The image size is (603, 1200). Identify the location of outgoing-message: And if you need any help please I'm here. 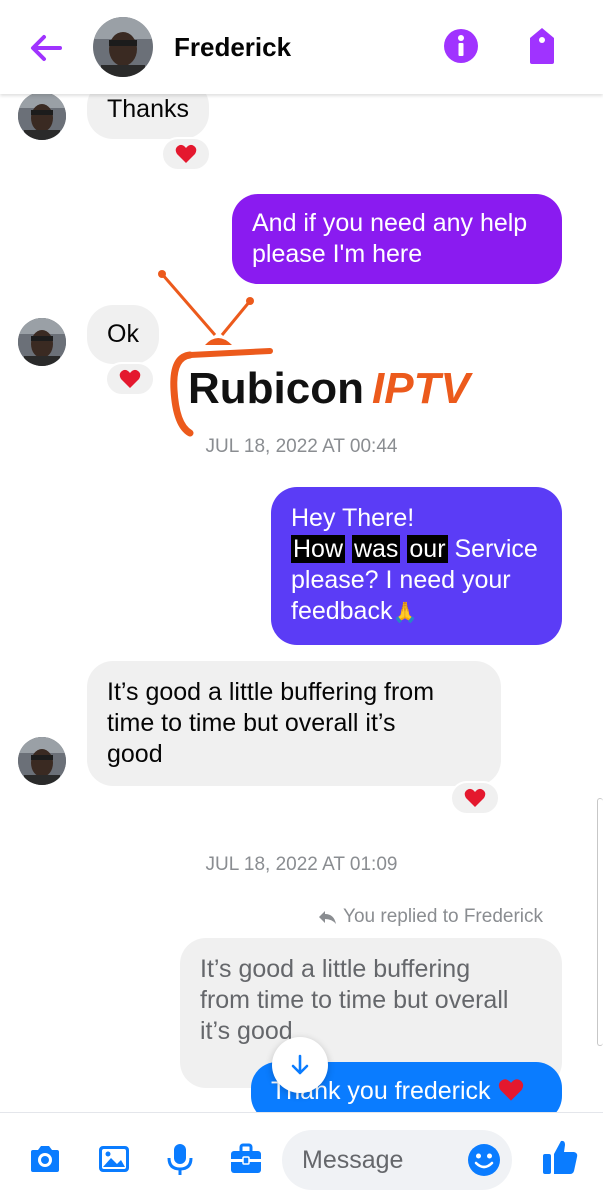
(397, 239).